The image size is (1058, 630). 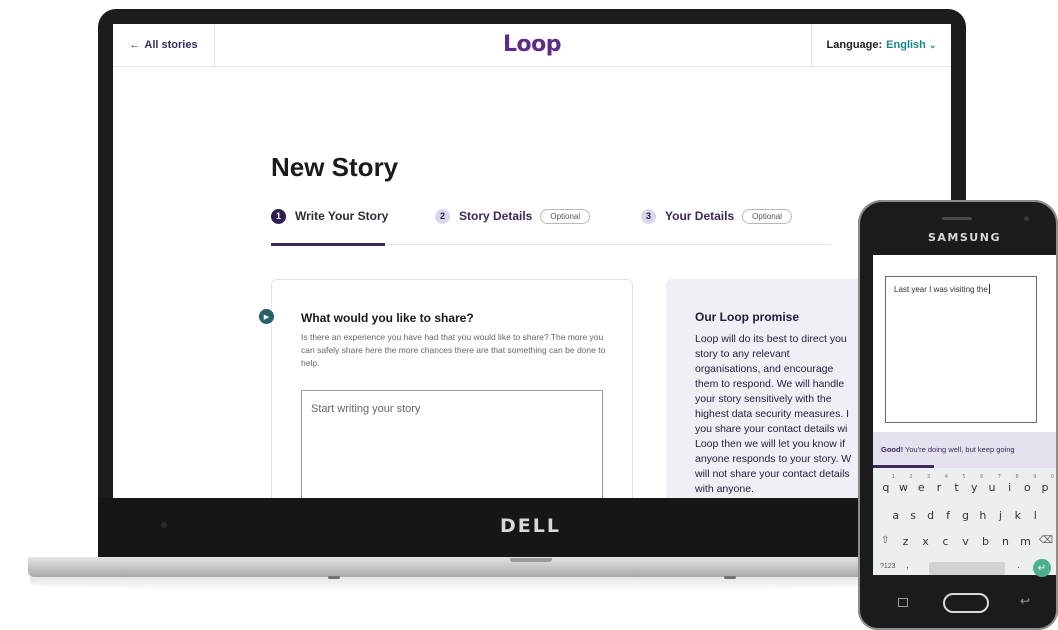 What do you see at coordinates (1018, 515) in the screenshot?
I see `key-k: k` at bounding box center [1018, 515].